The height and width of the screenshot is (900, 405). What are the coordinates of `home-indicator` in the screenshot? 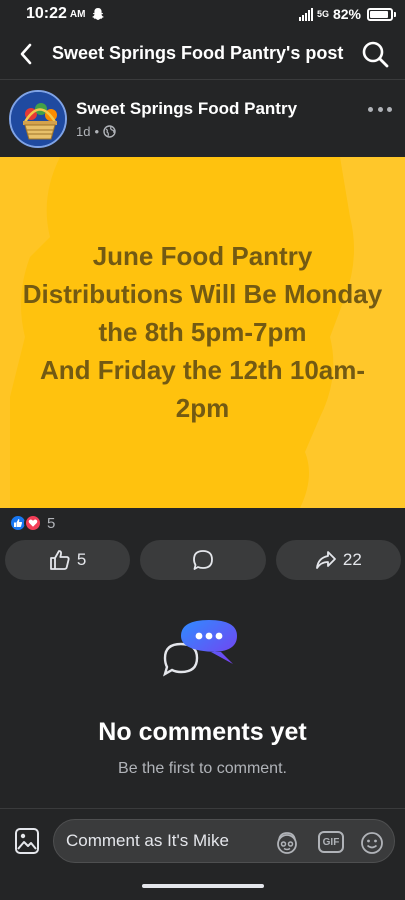 It's located at (203, 886).